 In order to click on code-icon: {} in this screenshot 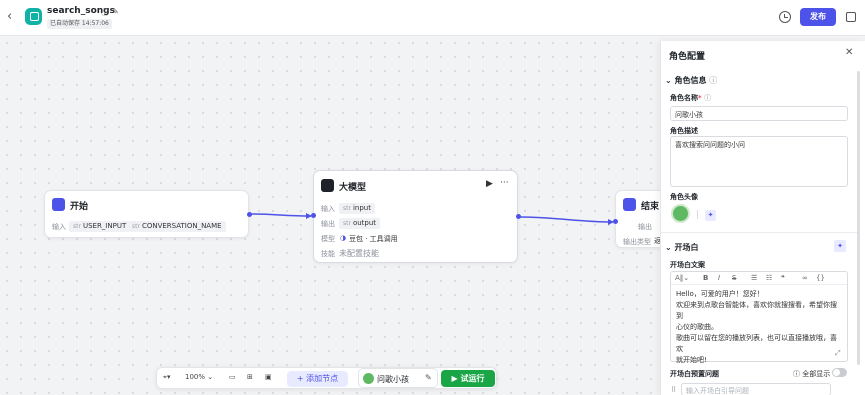, I will do `click(820, 278)`.